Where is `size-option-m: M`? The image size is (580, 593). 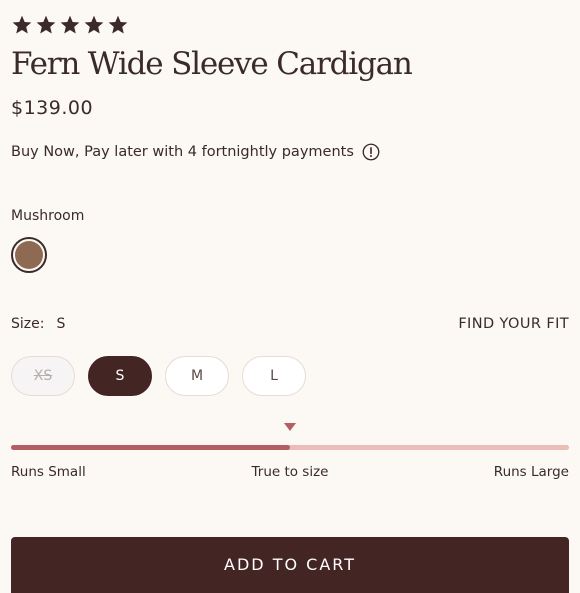
size-option-m: M is located at coordinates (197, 376).